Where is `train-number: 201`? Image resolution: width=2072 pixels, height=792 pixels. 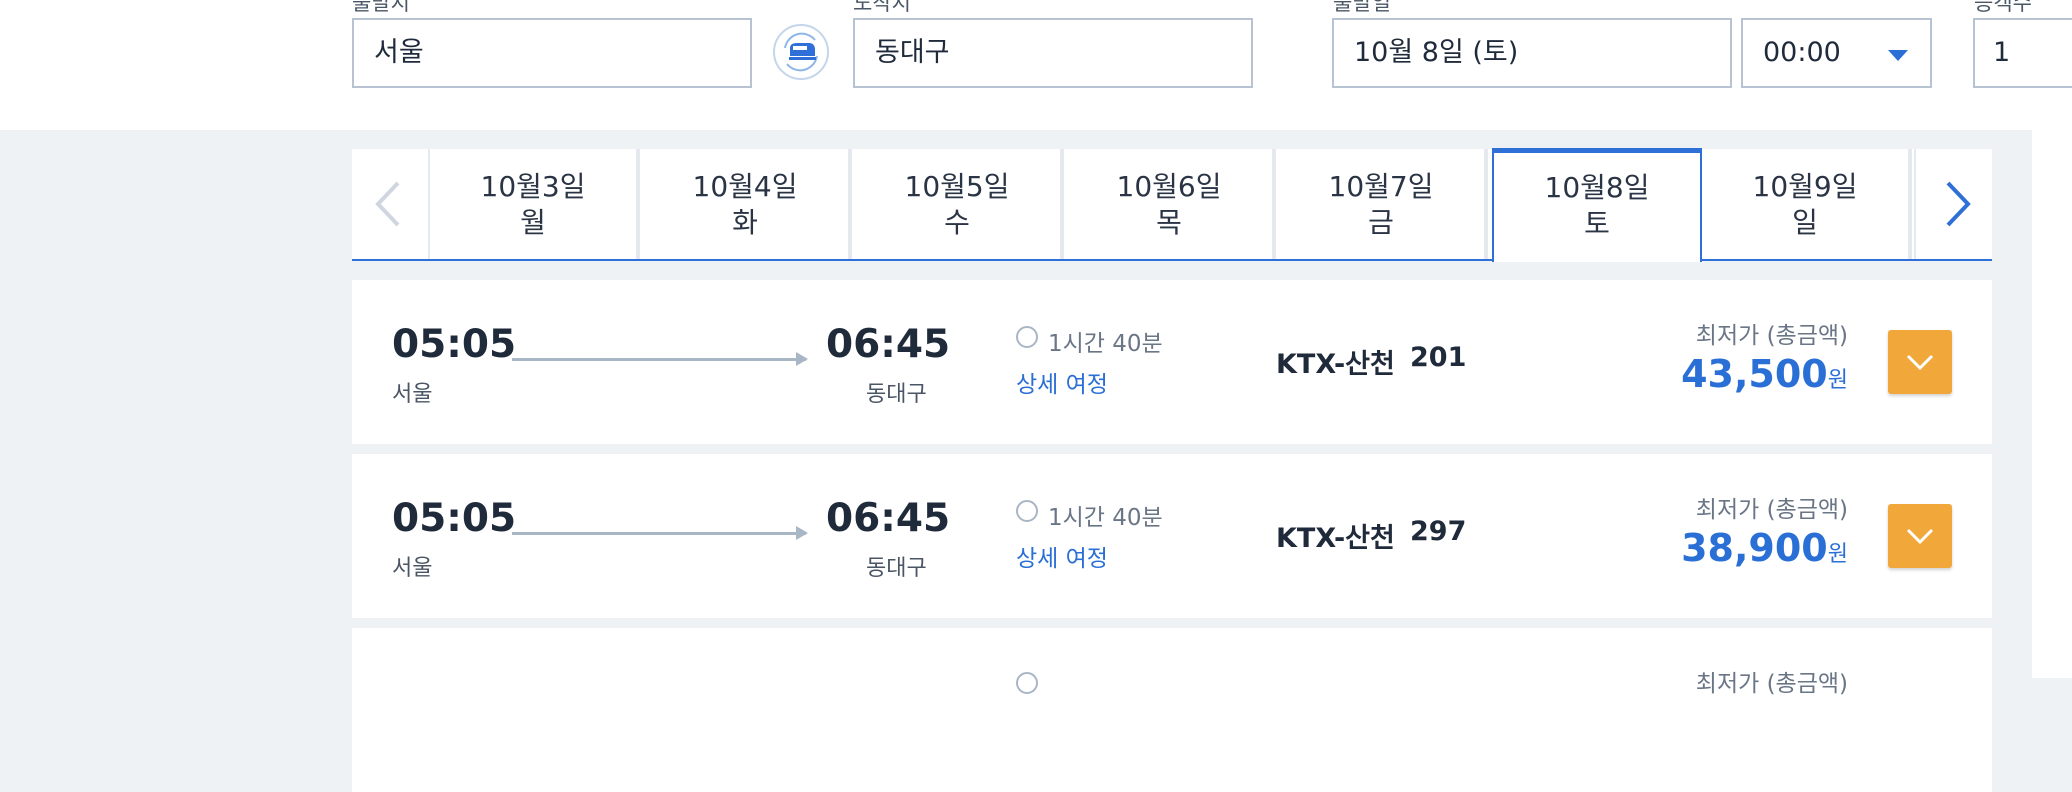 train-number: 201 is located at coordinates (1438, 357).